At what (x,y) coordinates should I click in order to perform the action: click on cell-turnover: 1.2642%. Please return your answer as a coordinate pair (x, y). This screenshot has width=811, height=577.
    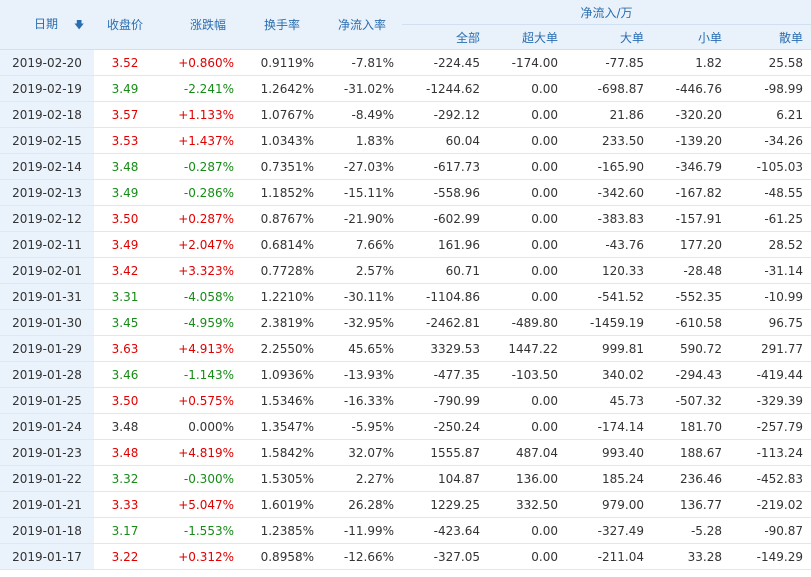
    Looking at the image, I should click on (282, 88).